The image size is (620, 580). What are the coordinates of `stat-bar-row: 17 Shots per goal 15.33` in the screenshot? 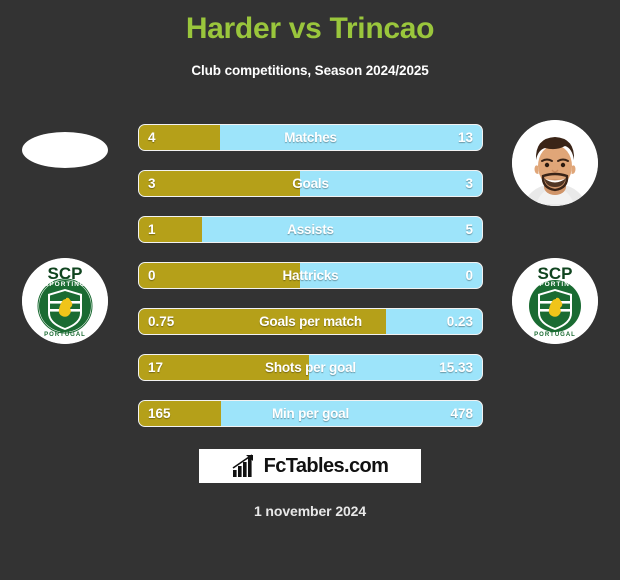 It's located at (310, 367).